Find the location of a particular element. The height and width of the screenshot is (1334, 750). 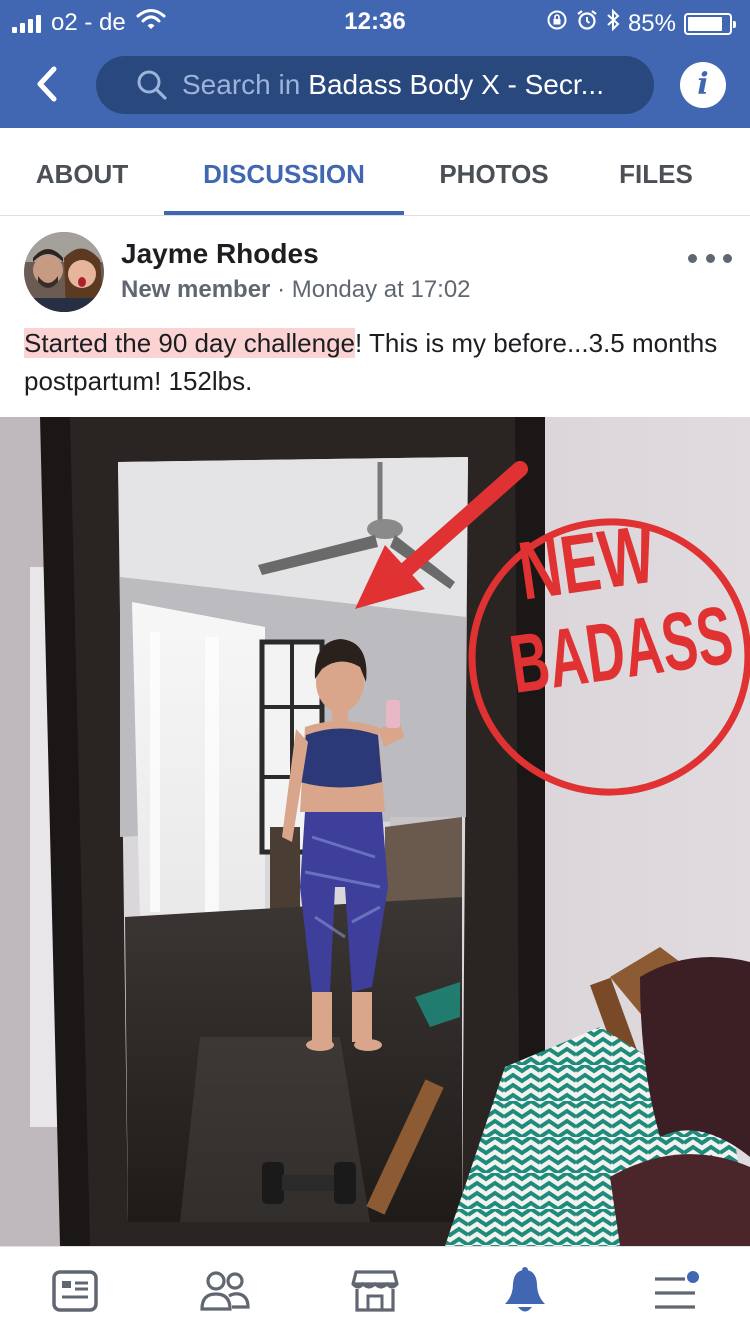

post-meta: New member · Monday at 17:02 is located at coordinates (296, 290).